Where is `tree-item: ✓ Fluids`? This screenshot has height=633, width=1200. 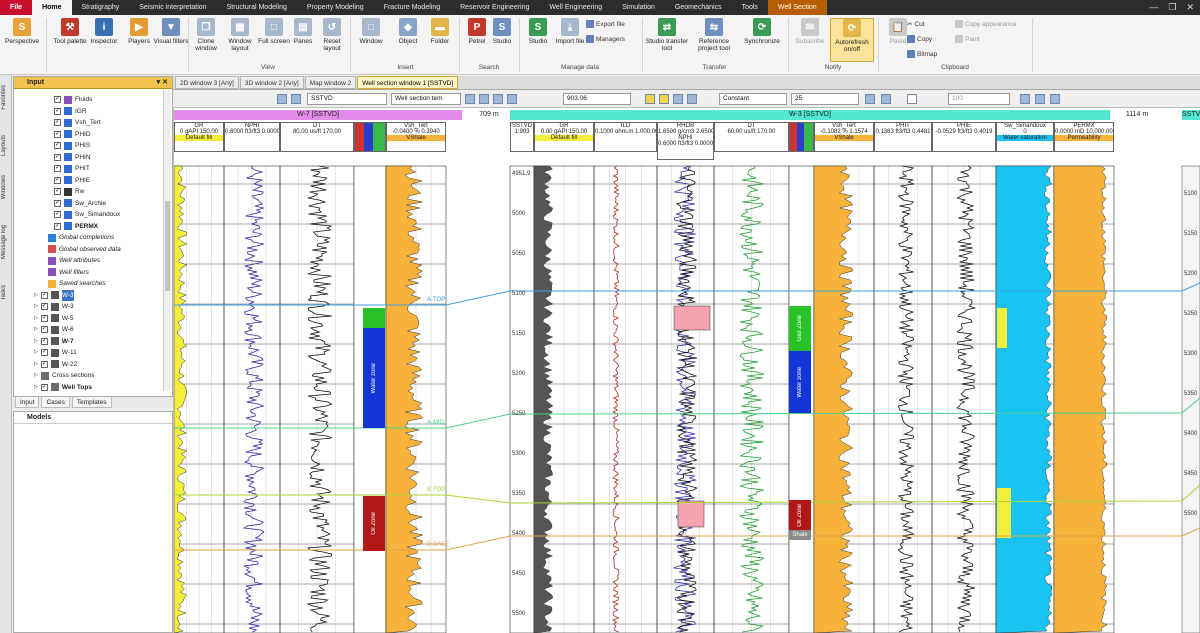
tree-item: ✓ Fluids is located at coordinates (73, 100).